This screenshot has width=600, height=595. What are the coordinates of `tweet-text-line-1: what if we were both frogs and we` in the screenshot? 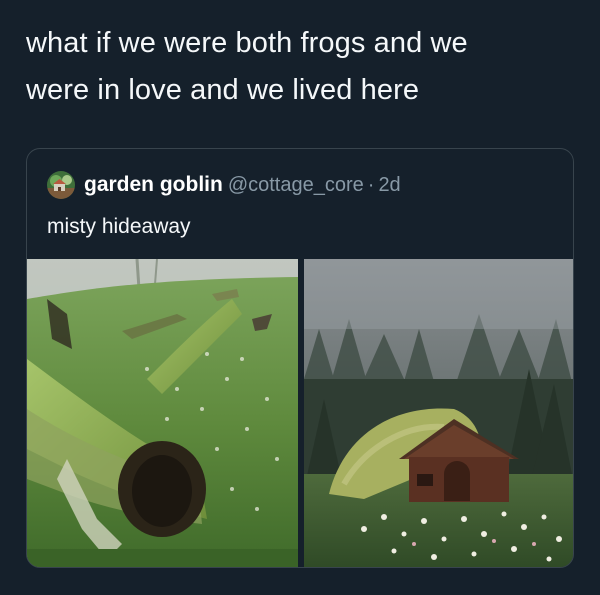 It's located at (247, 43).